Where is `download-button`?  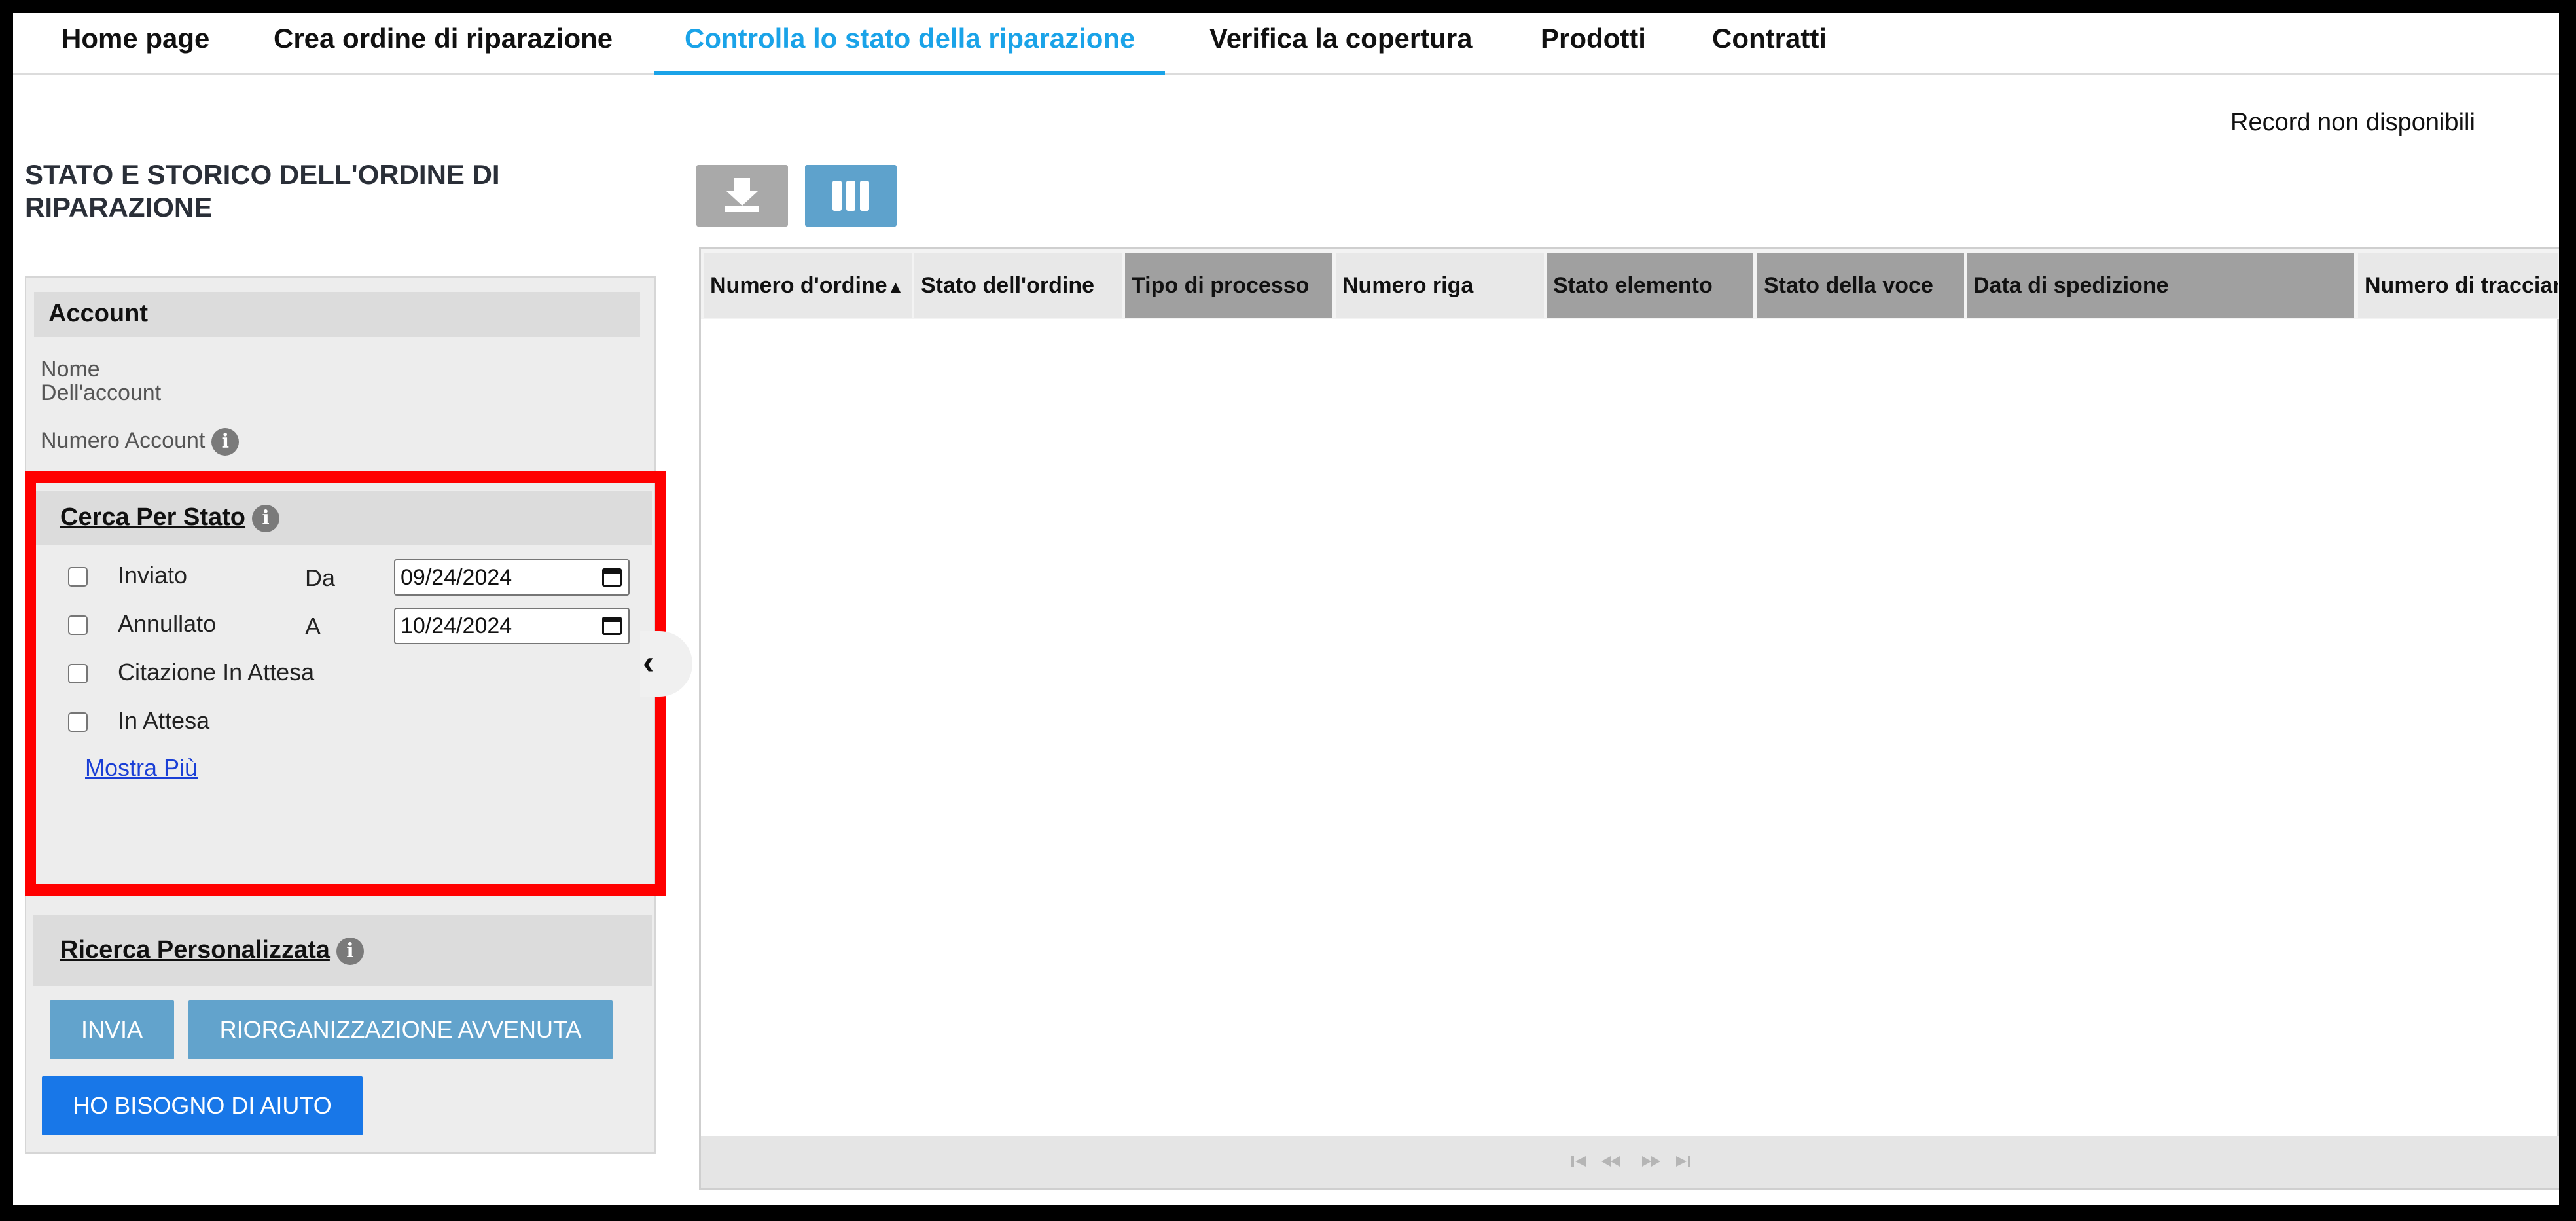 download-button is located at coordinates (742, 196).